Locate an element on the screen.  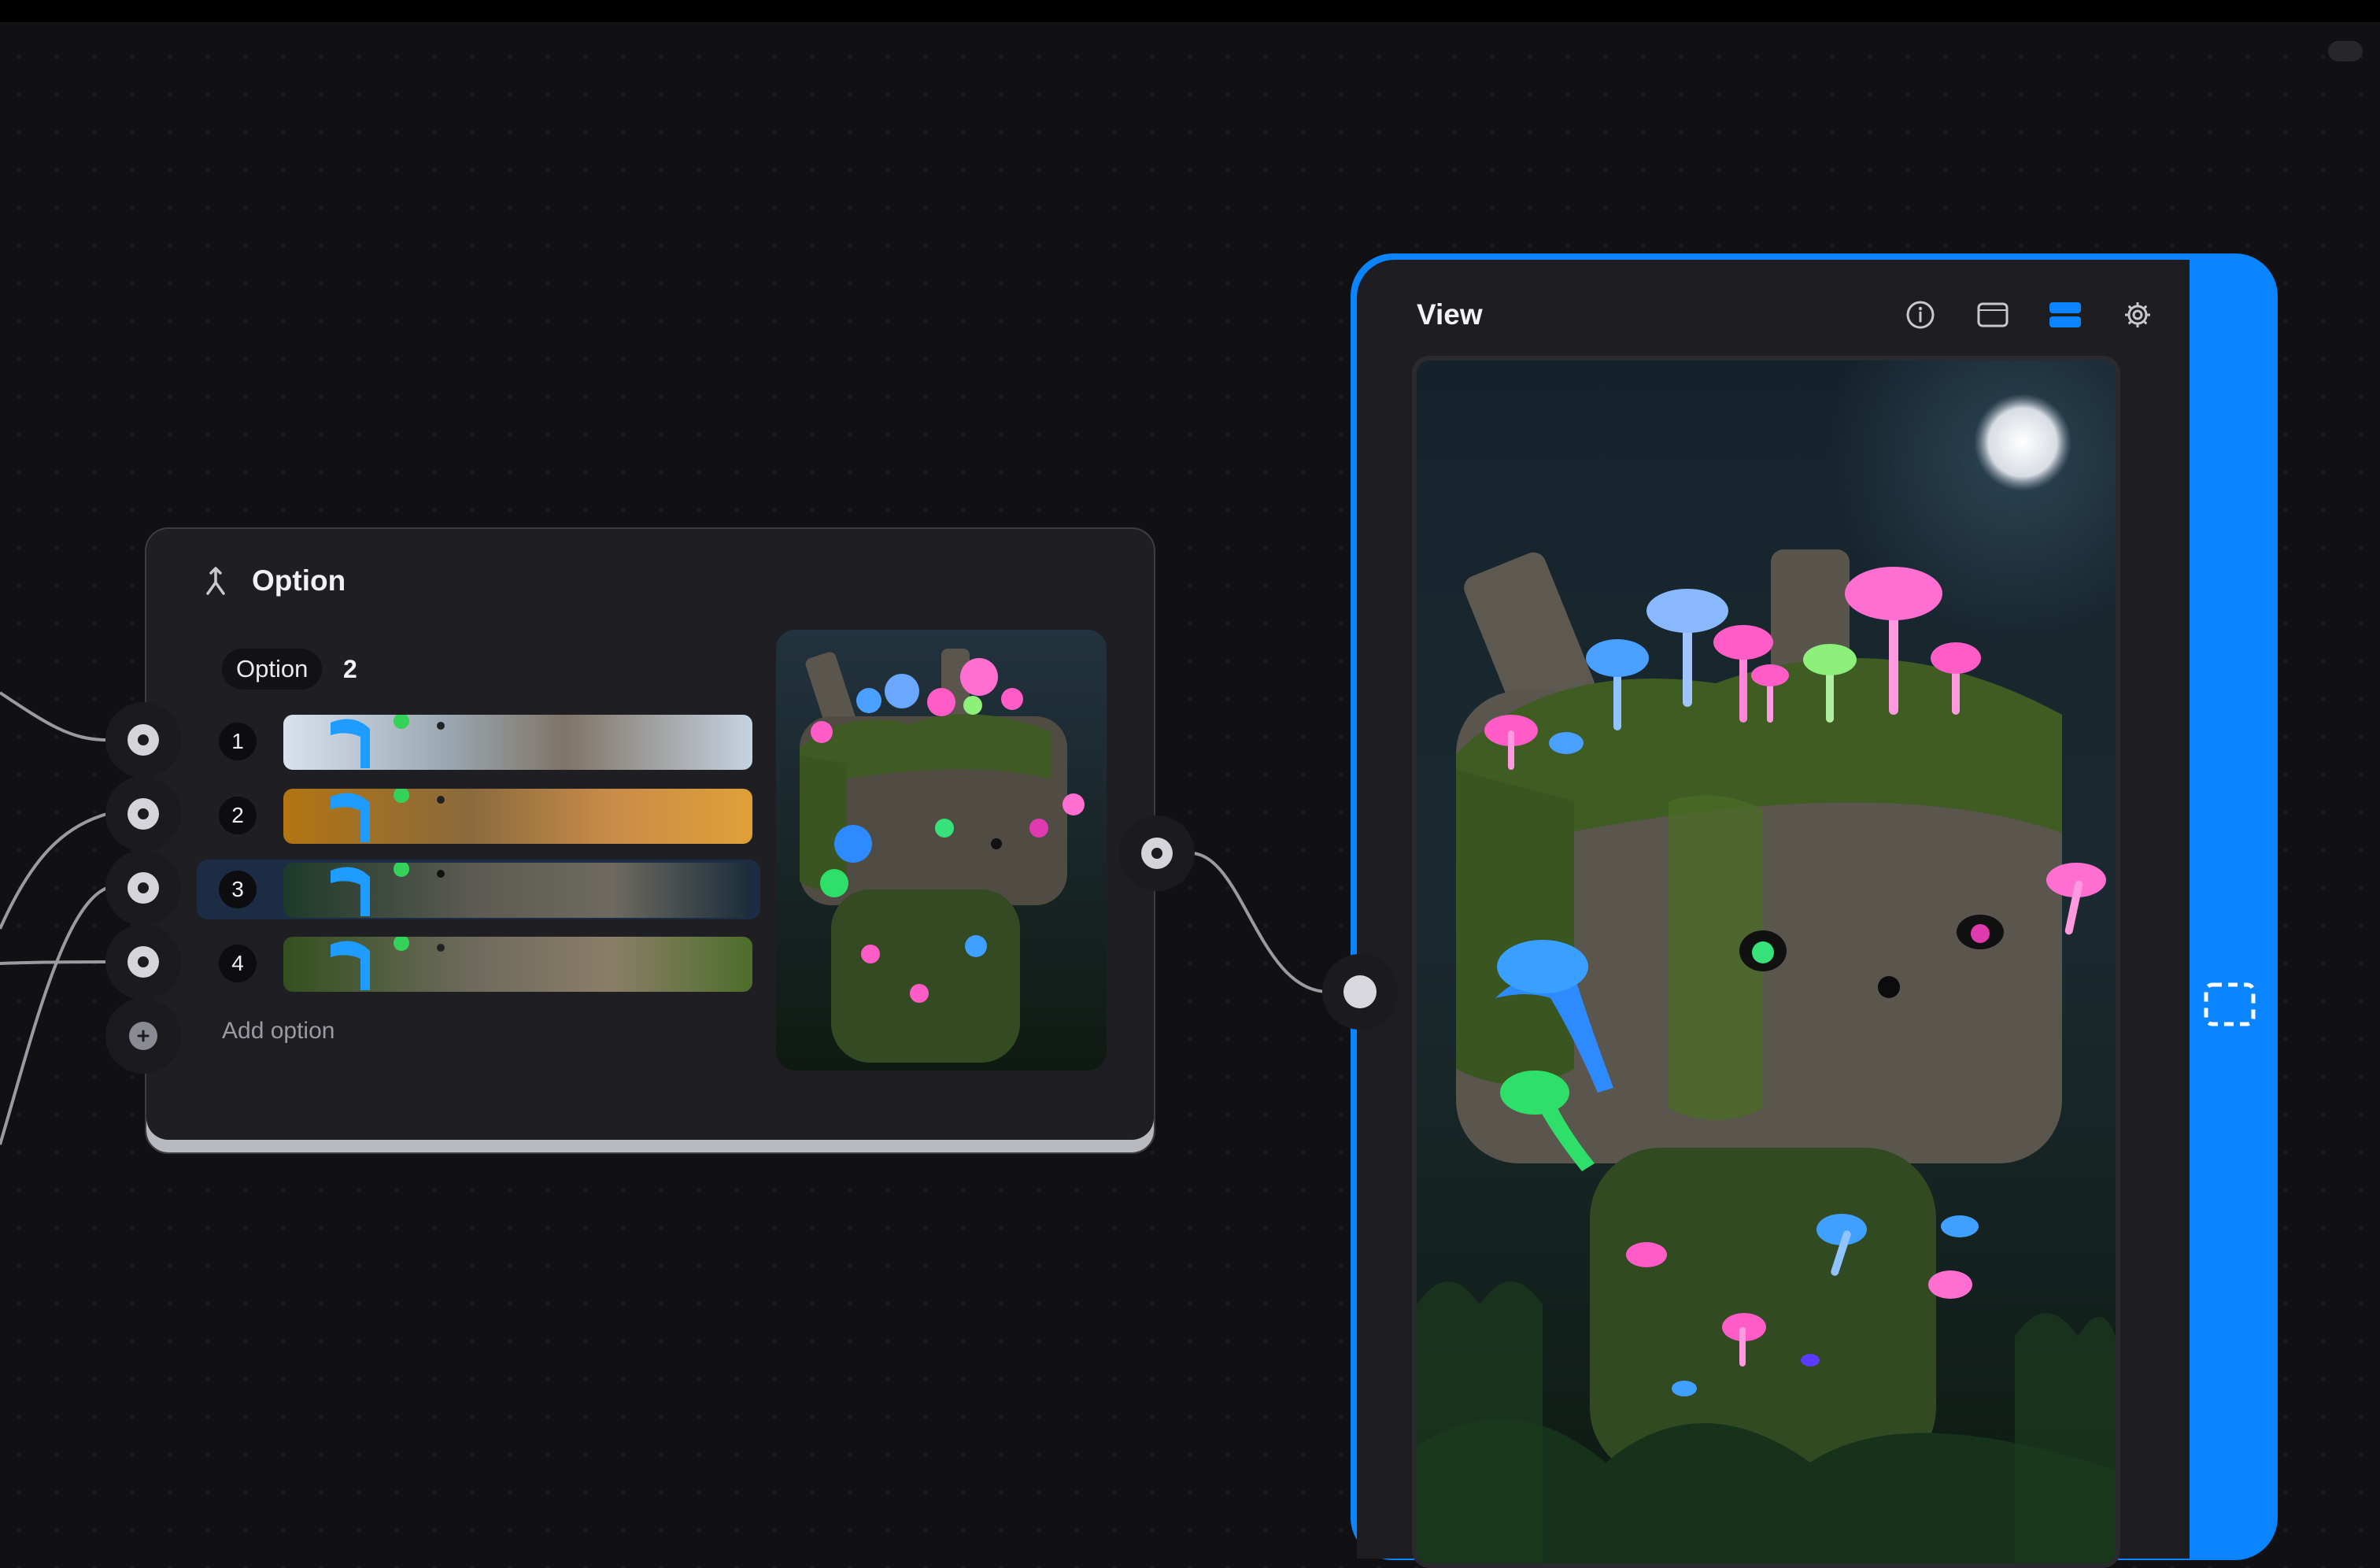
option-row-number: 2 is located at coordinates (238, 815).